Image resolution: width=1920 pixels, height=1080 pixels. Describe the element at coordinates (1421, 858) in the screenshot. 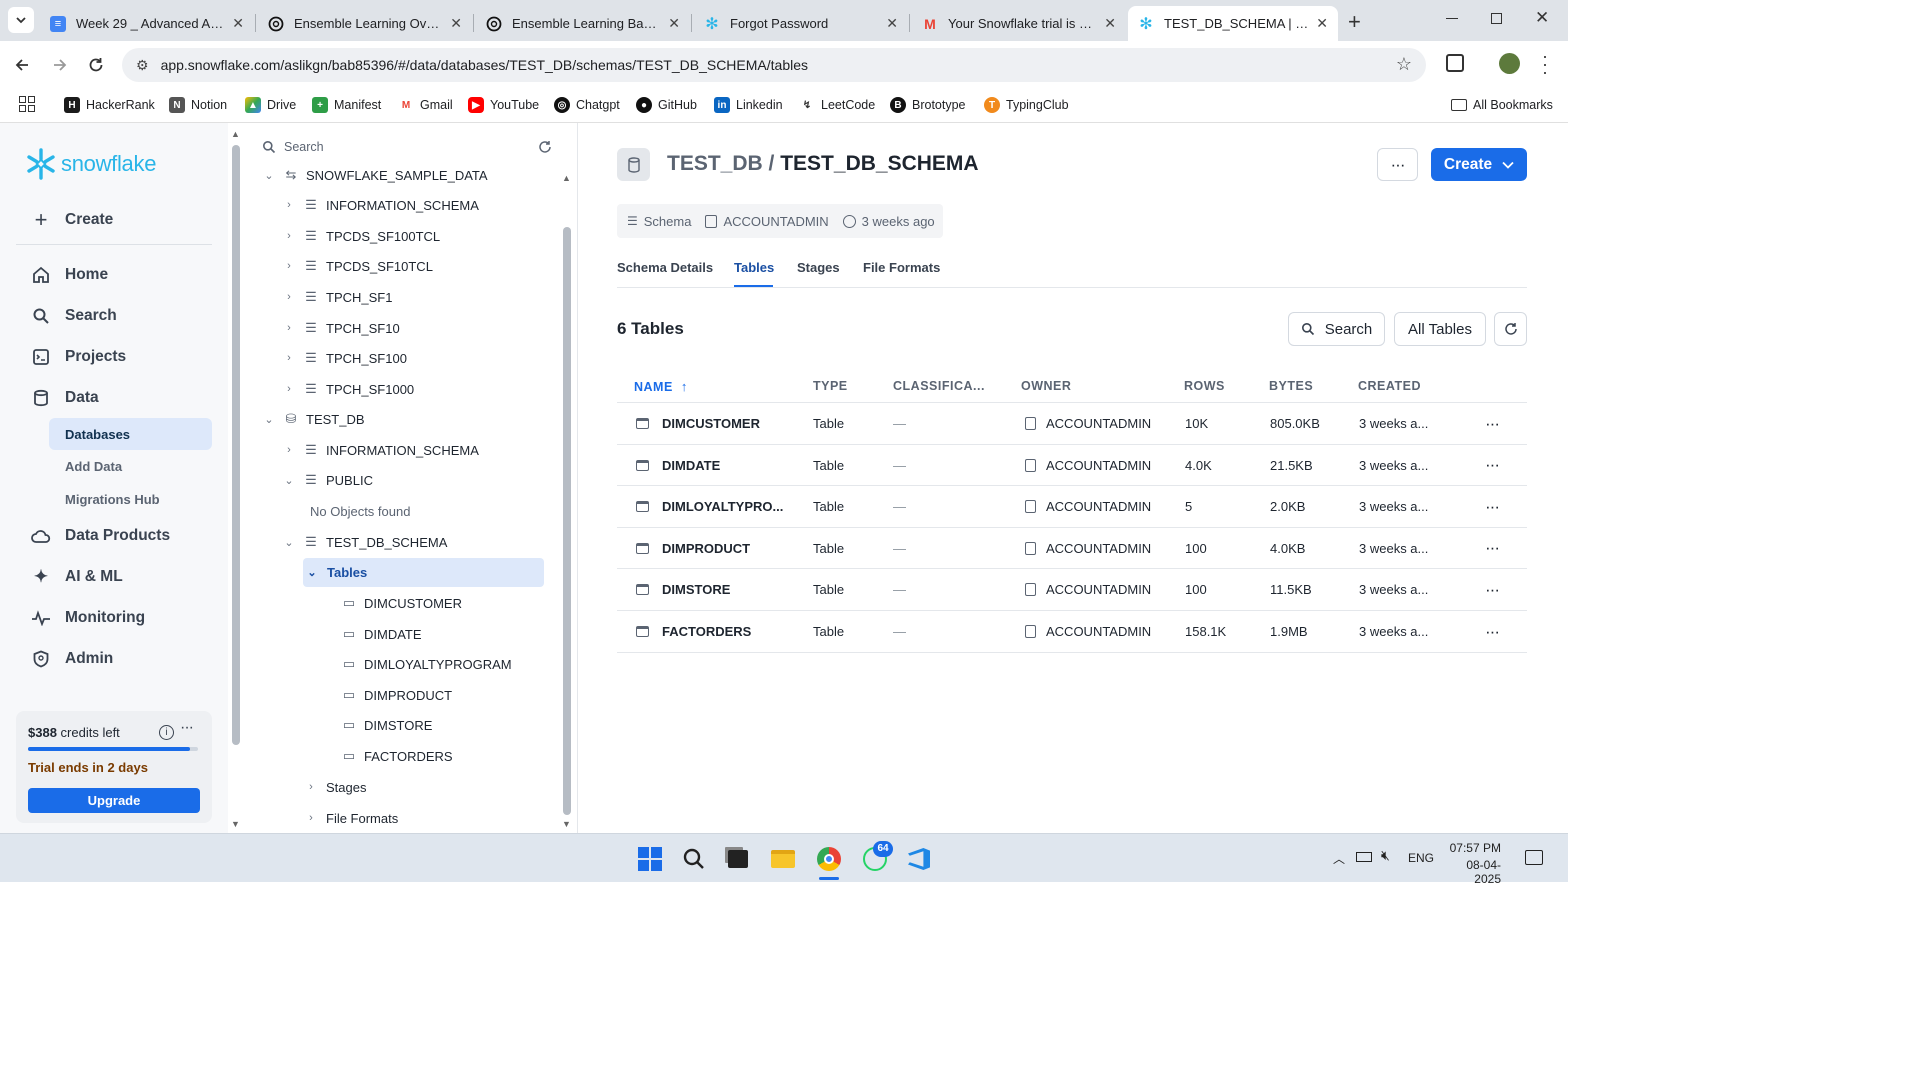

I see `language-indicator: ENG` at that location.